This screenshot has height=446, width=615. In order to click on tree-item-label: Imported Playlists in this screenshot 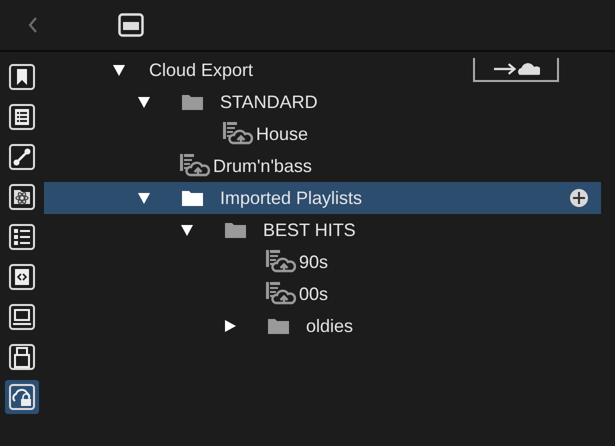, I will do `click(291, 198)`.